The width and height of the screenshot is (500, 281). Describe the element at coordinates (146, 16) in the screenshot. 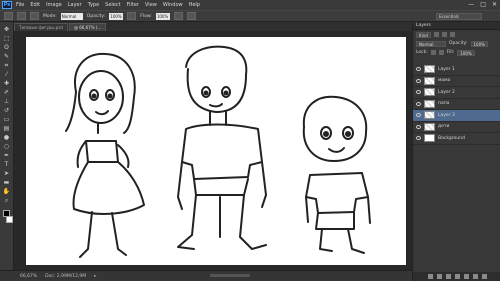

I see `flow-label: Flow:` at that location.